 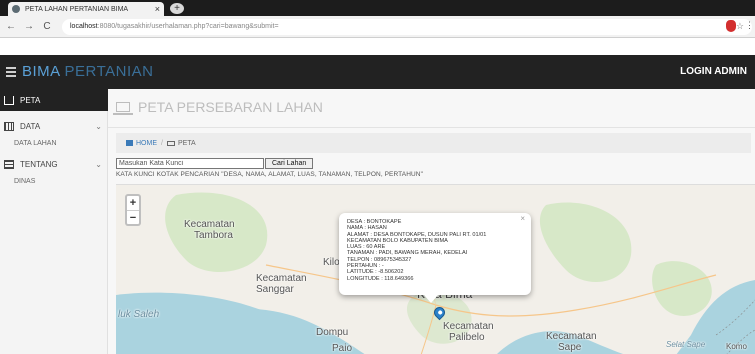 I want to click on bookmark-star-icon: ☆, so click(x=740, y=26).